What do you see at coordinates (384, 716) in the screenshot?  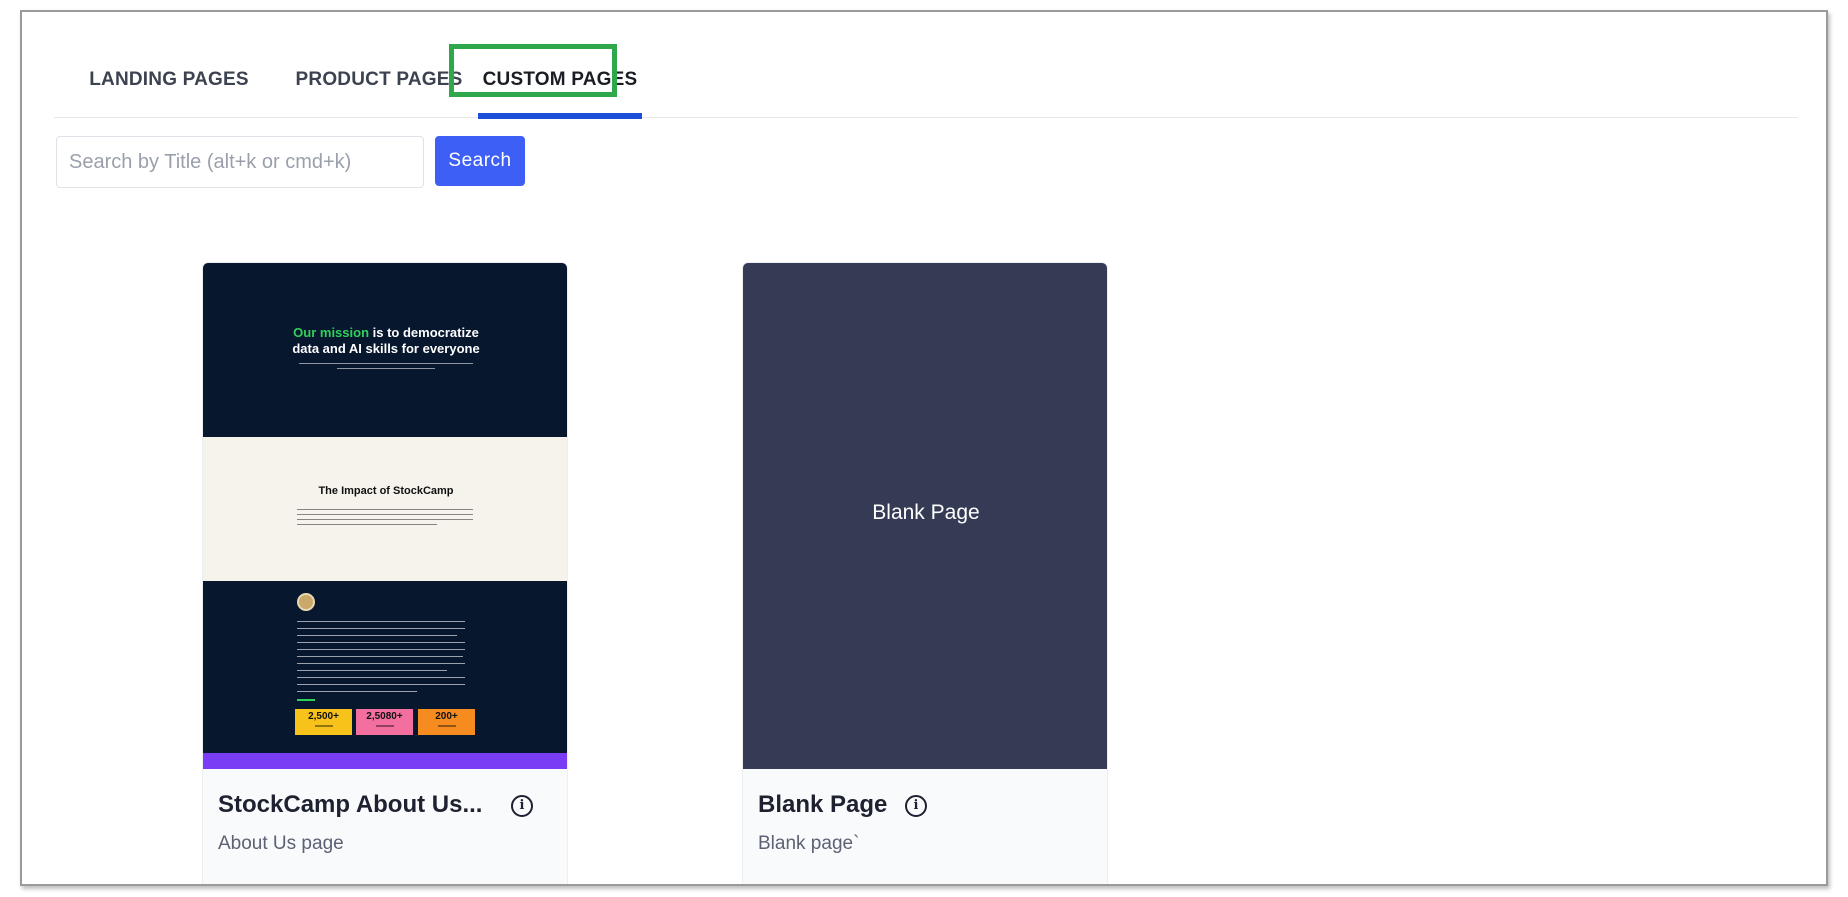 I see `preview-stat-value: 2,5080+` at bounding box center [384, 716].